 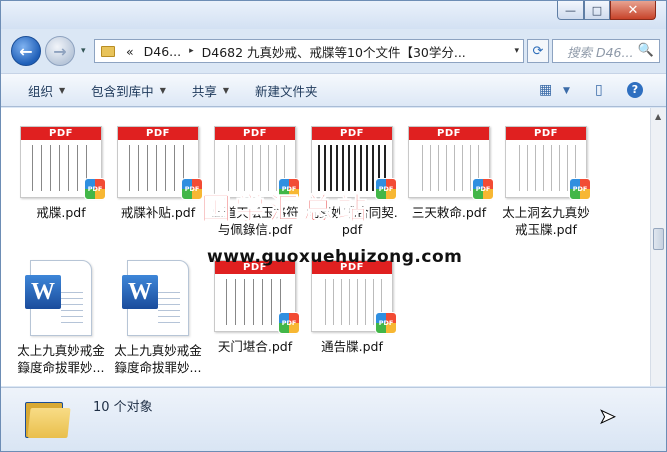 I want to click on file-name: 天门堪合.pdf, so click(x=255, y=346).